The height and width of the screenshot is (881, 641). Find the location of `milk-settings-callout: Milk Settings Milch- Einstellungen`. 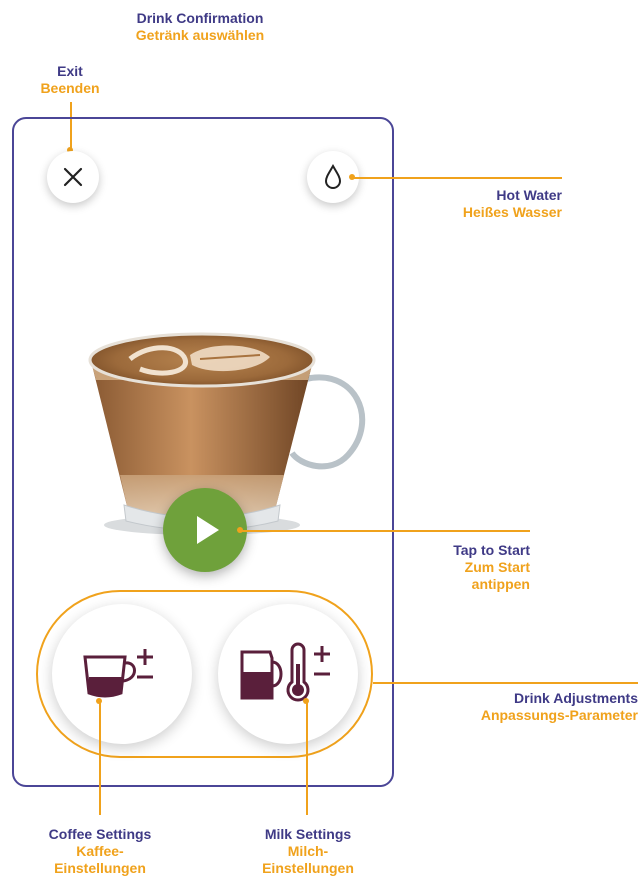

milk-settings-callout: Milk Settings Milch- Einstellungen is located at coordinates (308, 851).